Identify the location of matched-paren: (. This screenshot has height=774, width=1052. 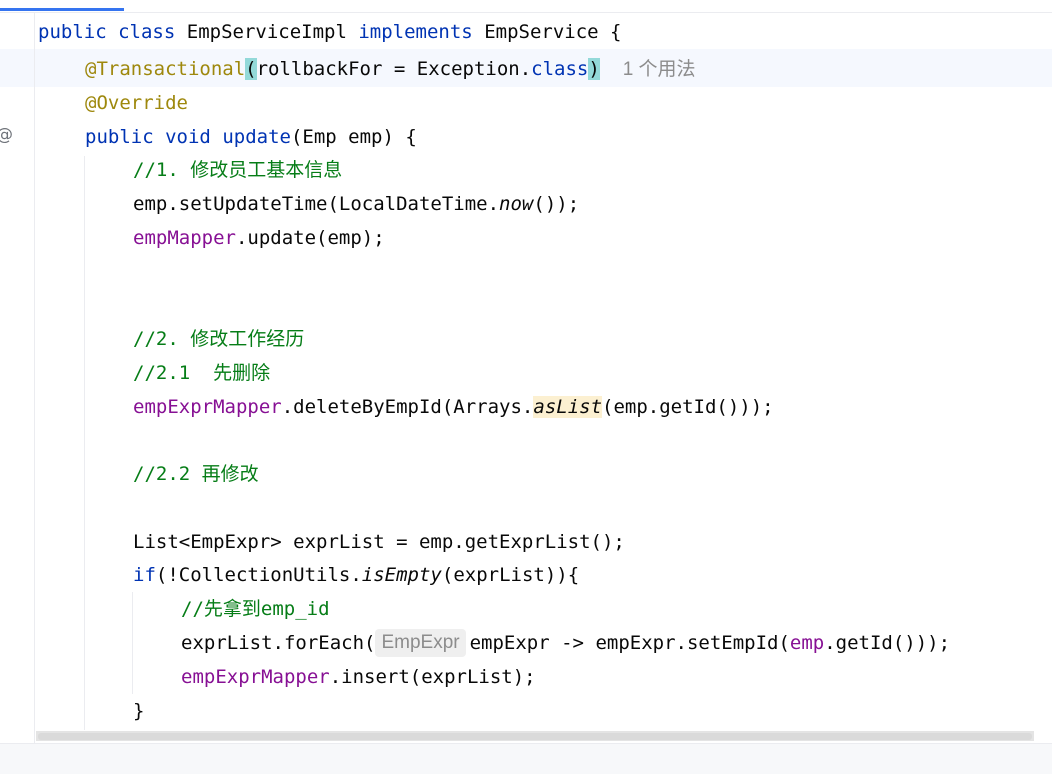
(251, 69).